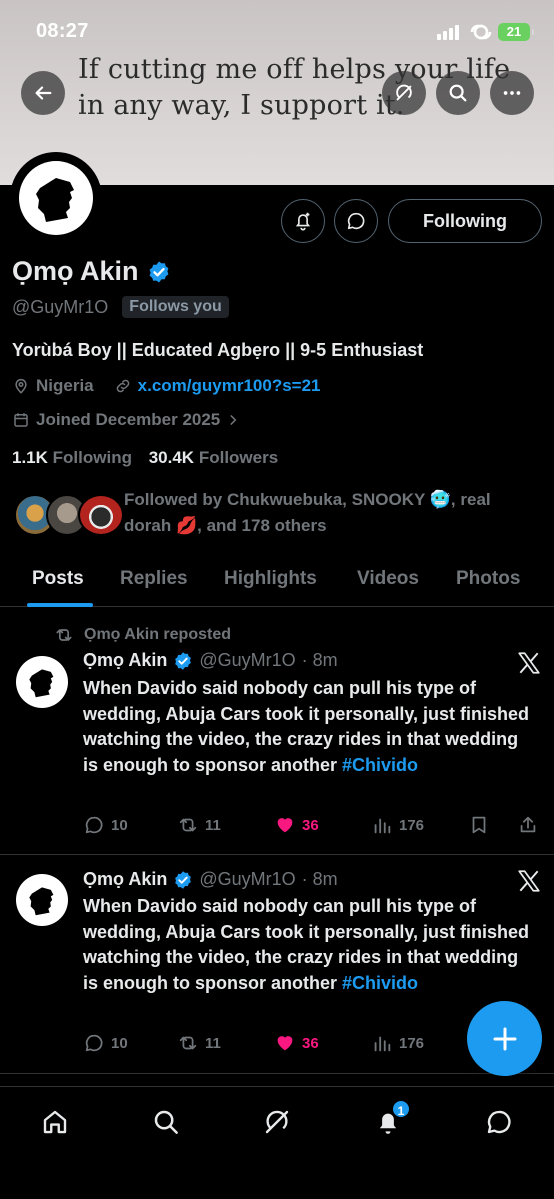  I want to click on reply-icon, so click(94, 1043).